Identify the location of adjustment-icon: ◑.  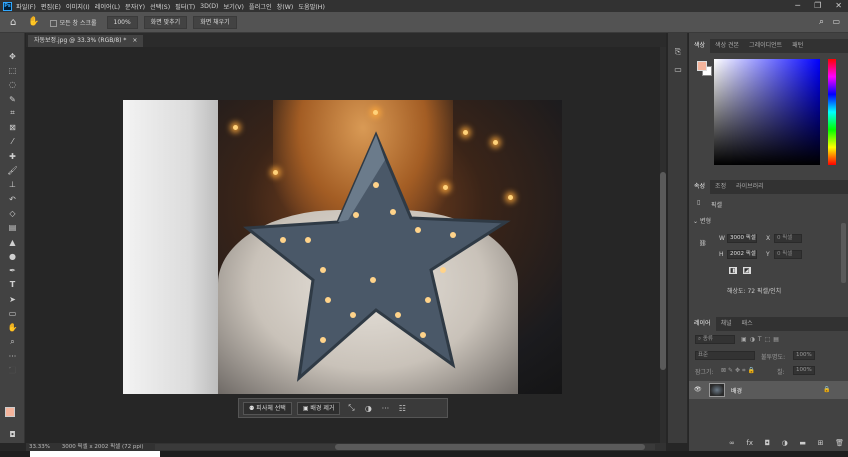
(368, 408).